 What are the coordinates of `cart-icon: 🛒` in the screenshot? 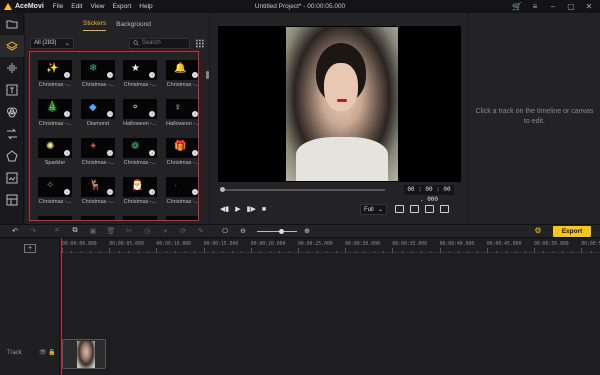 It's located at (517, 6).